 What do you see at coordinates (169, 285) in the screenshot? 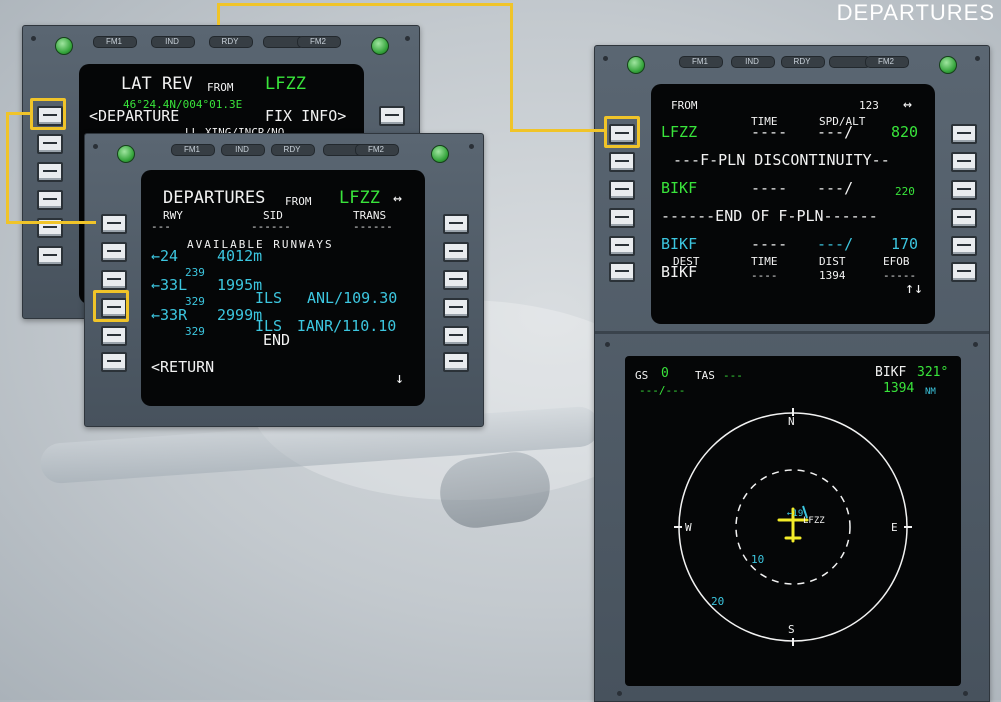
I see `runway-33l-select: ←33L` at bounding box center [169, 285].